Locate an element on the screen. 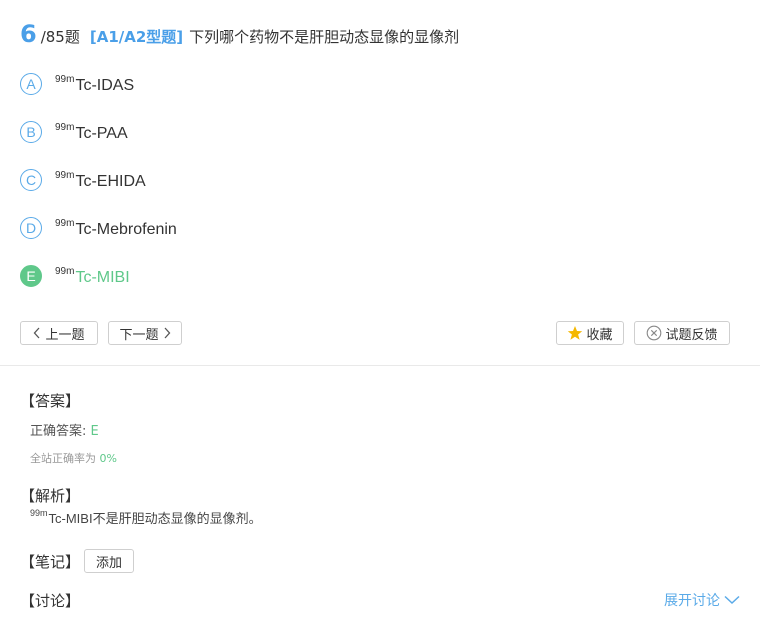  next-question-label: 下一题 is located at coordinates (139, 335).